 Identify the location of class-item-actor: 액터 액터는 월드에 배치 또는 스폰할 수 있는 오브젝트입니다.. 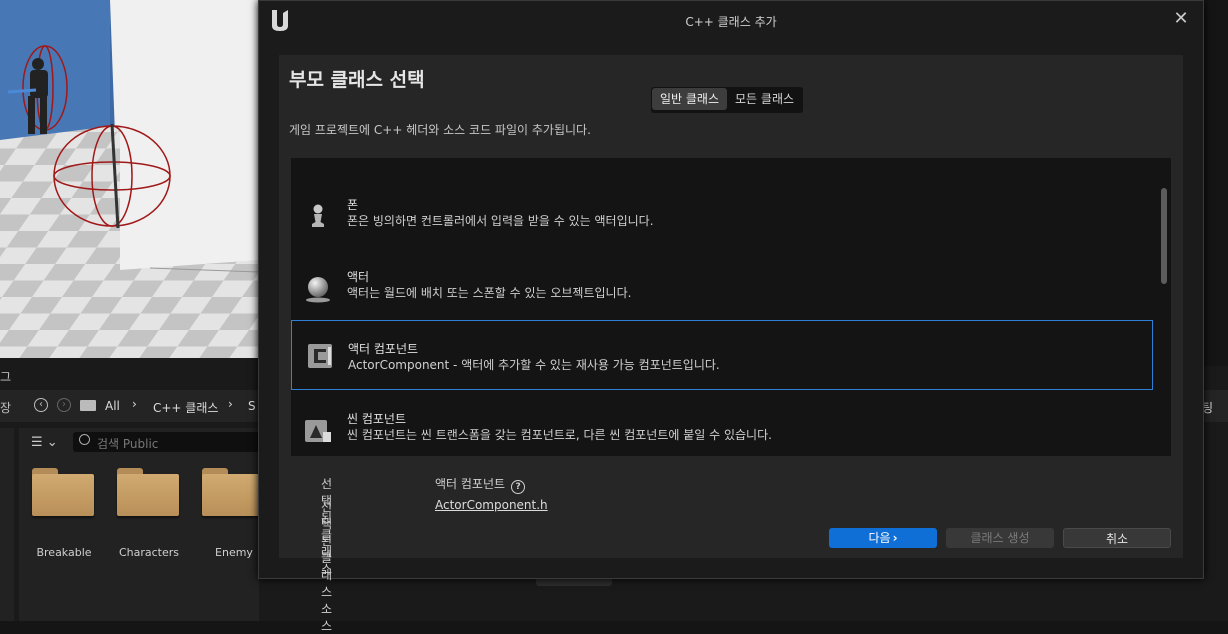
(722, 289).